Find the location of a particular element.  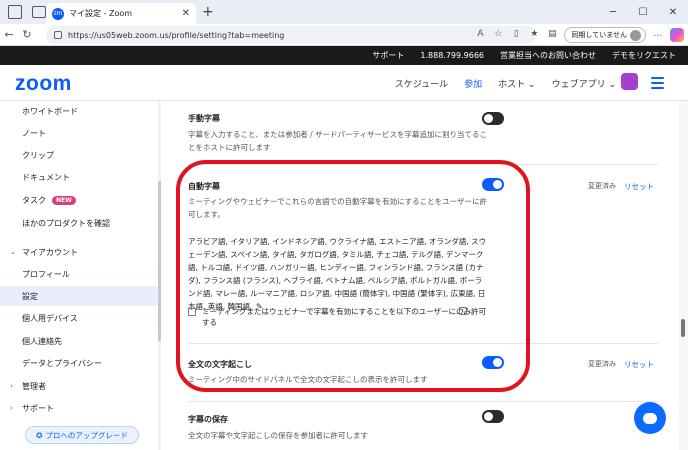

divider is located at coordinates (423, 401).